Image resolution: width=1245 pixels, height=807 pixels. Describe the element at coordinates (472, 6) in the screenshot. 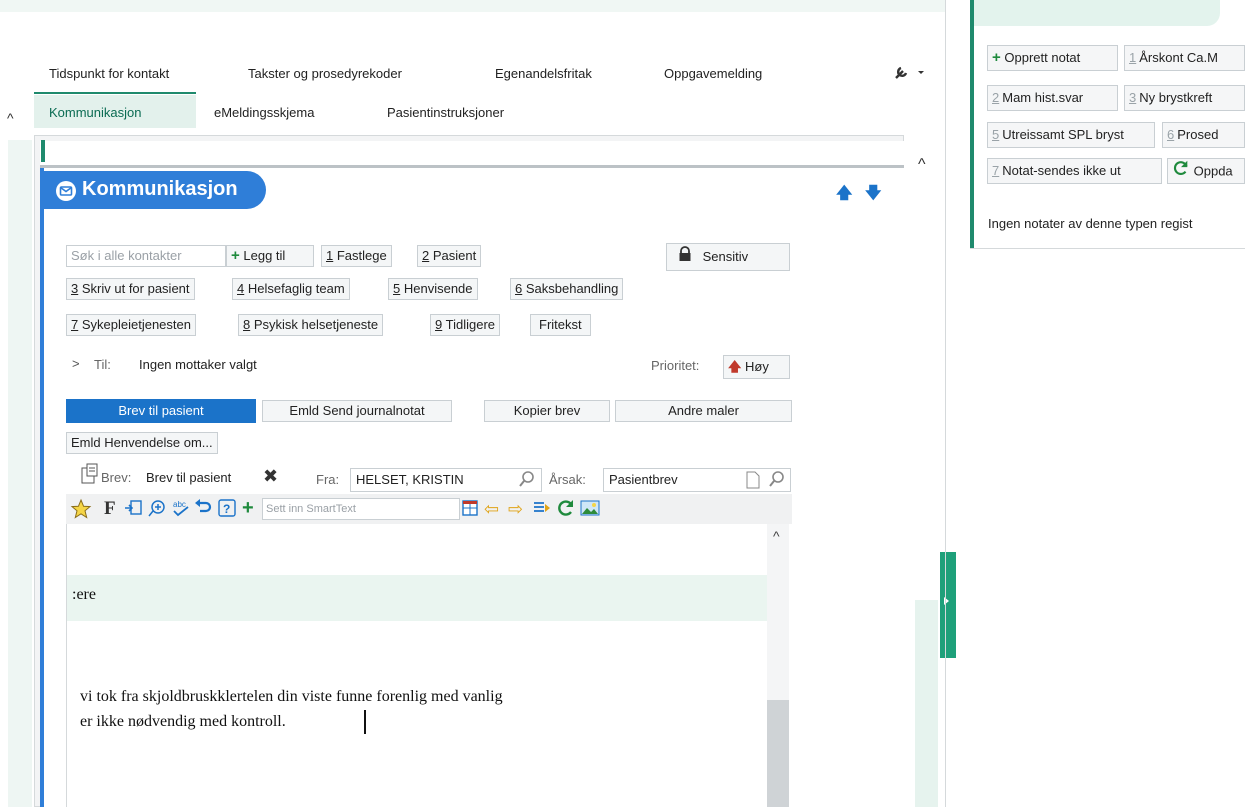

I see `top-band` at that location.